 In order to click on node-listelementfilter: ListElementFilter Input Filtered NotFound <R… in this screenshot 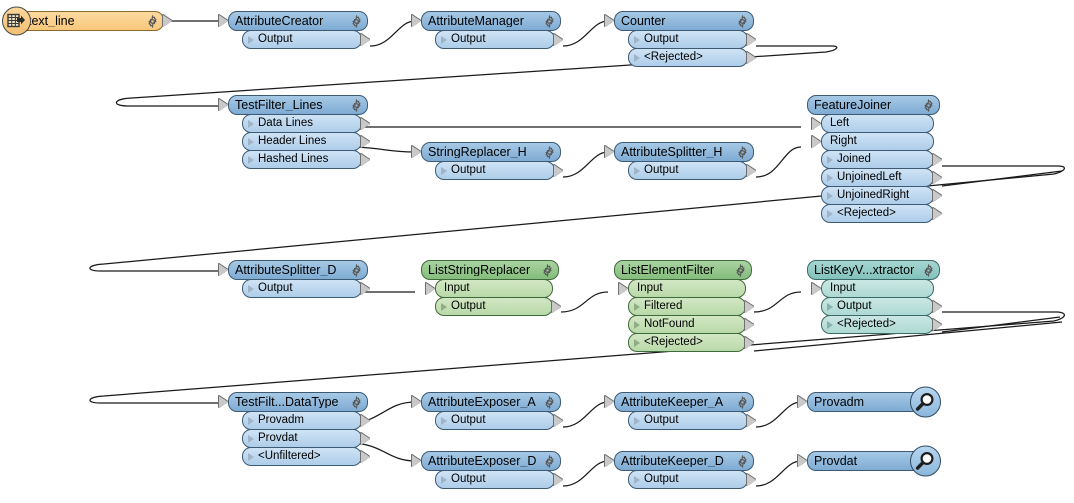, I will do `click(684, 306)`.